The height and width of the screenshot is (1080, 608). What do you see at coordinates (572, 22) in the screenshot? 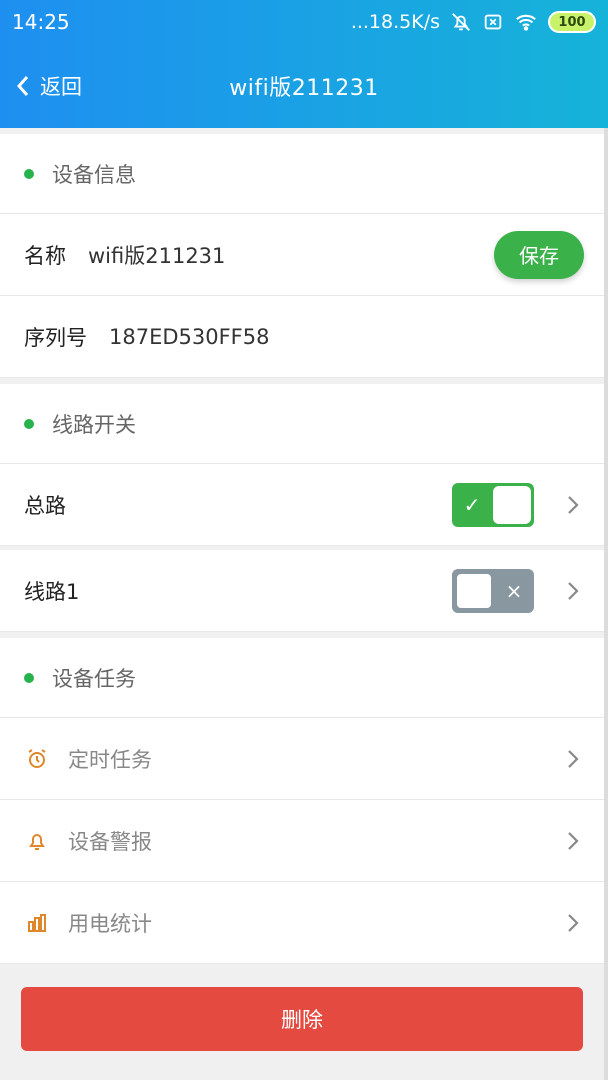
I see `battery-icon: 100` at bounding box center [572, 22].